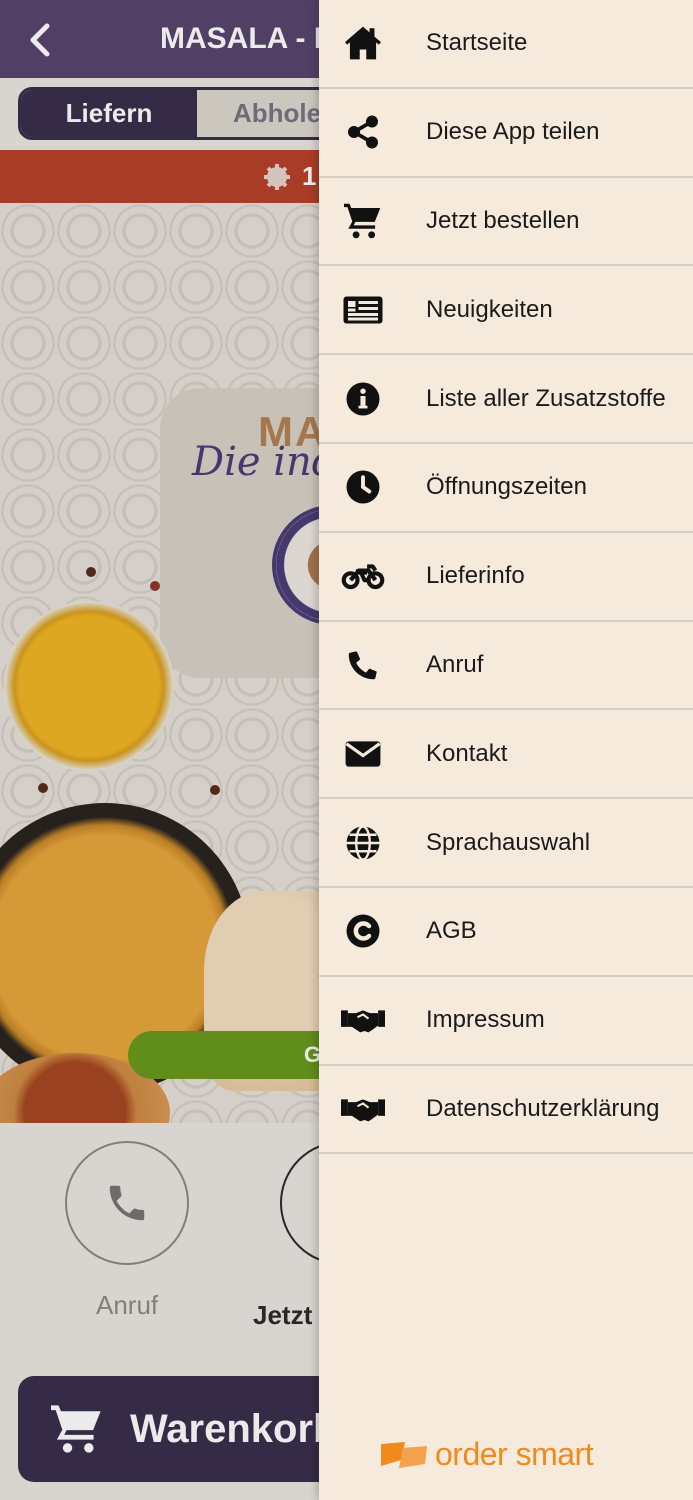 The height and width of the screenshot is (1500, 693). Describe the element at coordinates (503, 220) in the screenshot. I see `menu-label: Jetzt bestellen` at that location.